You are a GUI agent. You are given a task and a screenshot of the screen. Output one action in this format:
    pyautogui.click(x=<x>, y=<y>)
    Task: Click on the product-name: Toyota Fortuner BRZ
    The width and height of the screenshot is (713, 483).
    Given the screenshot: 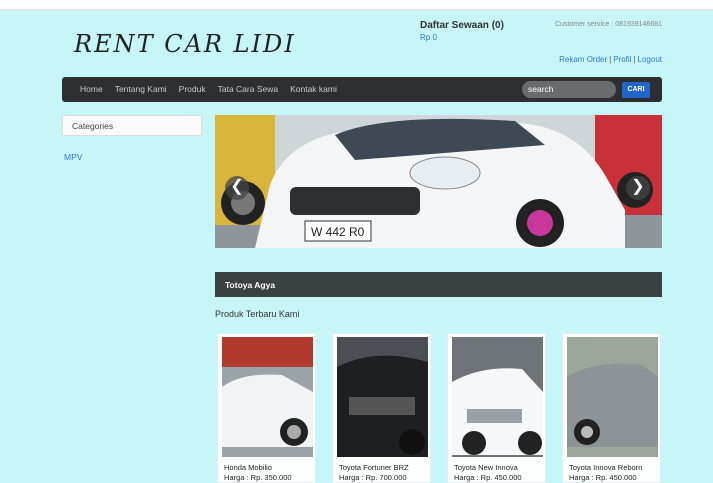 What is the action you would take?
    pyautogui.click(x=374, y=467)
    